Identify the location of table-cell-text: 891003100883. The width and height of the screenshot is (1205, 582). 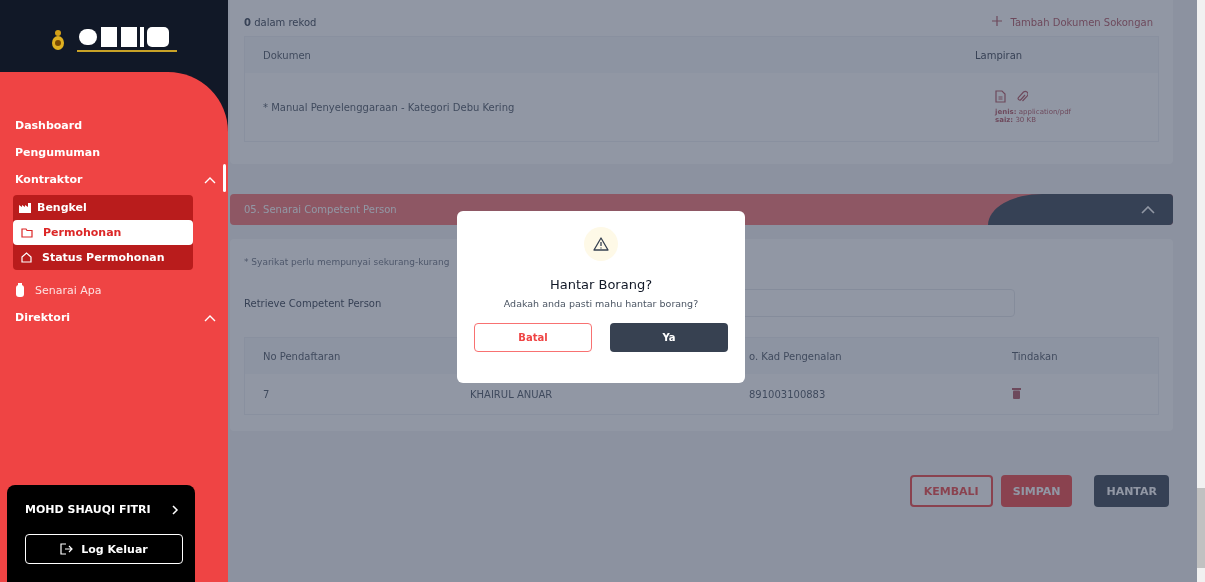
(788, 394).